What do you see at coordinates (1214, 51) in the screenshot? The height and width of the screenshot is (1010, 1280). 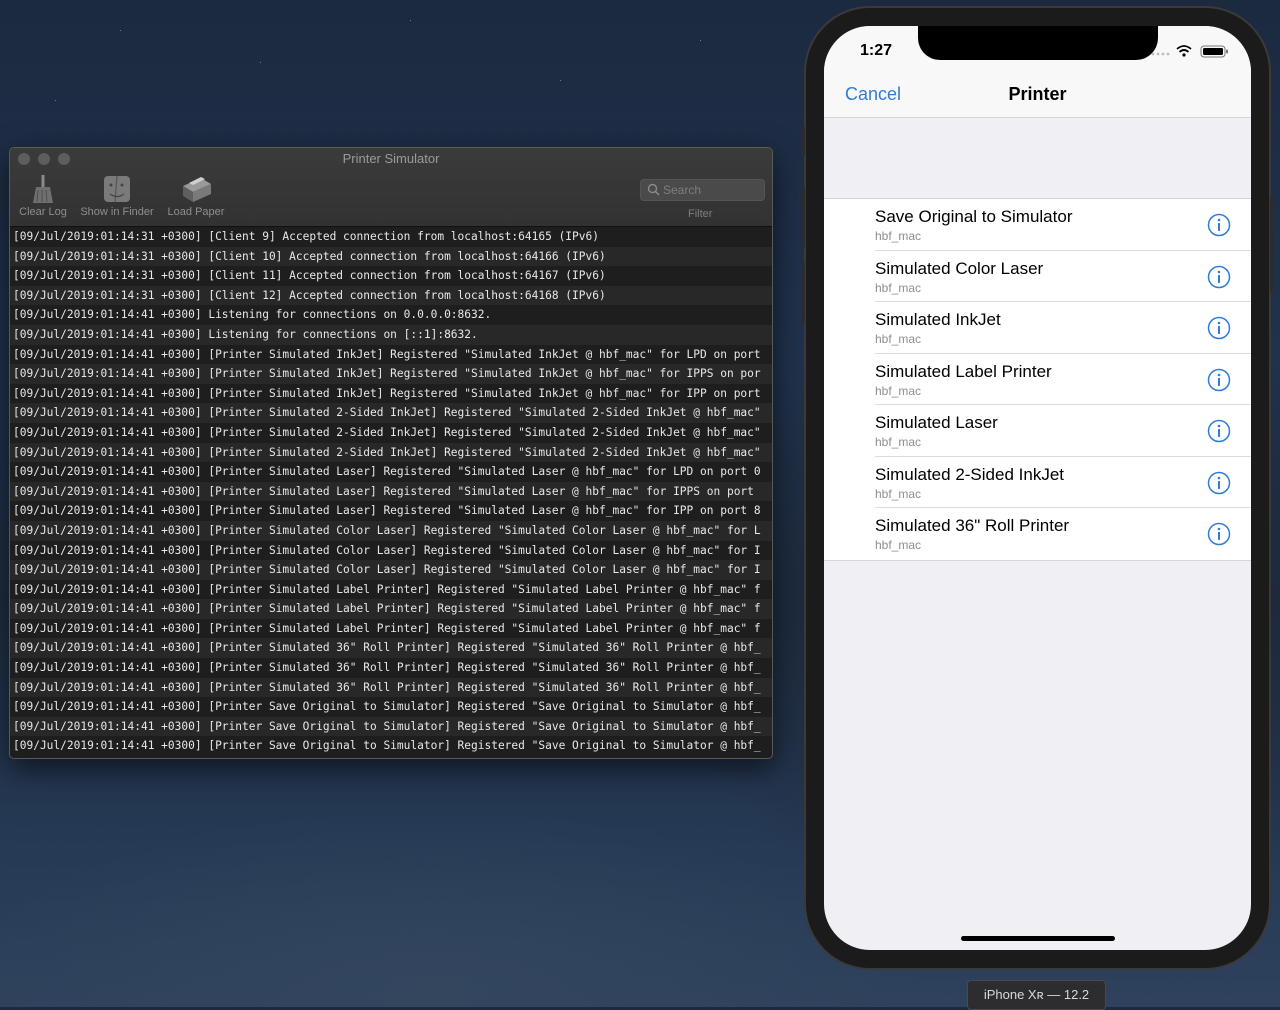 I see `battery-icon` at bounding box center [1214, 51].